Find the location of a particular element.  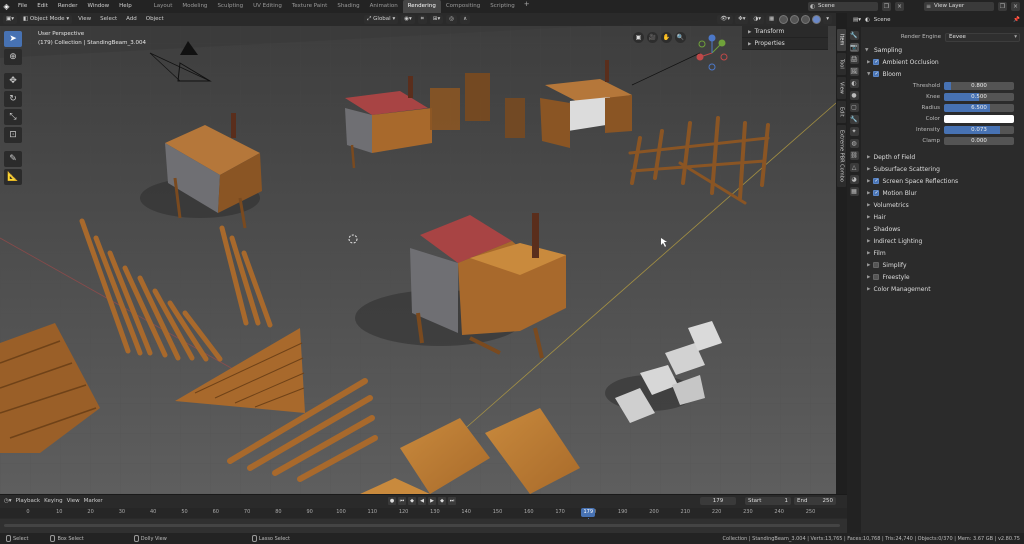

radius-slider: 6.500 is located at coordinates (979, 108).